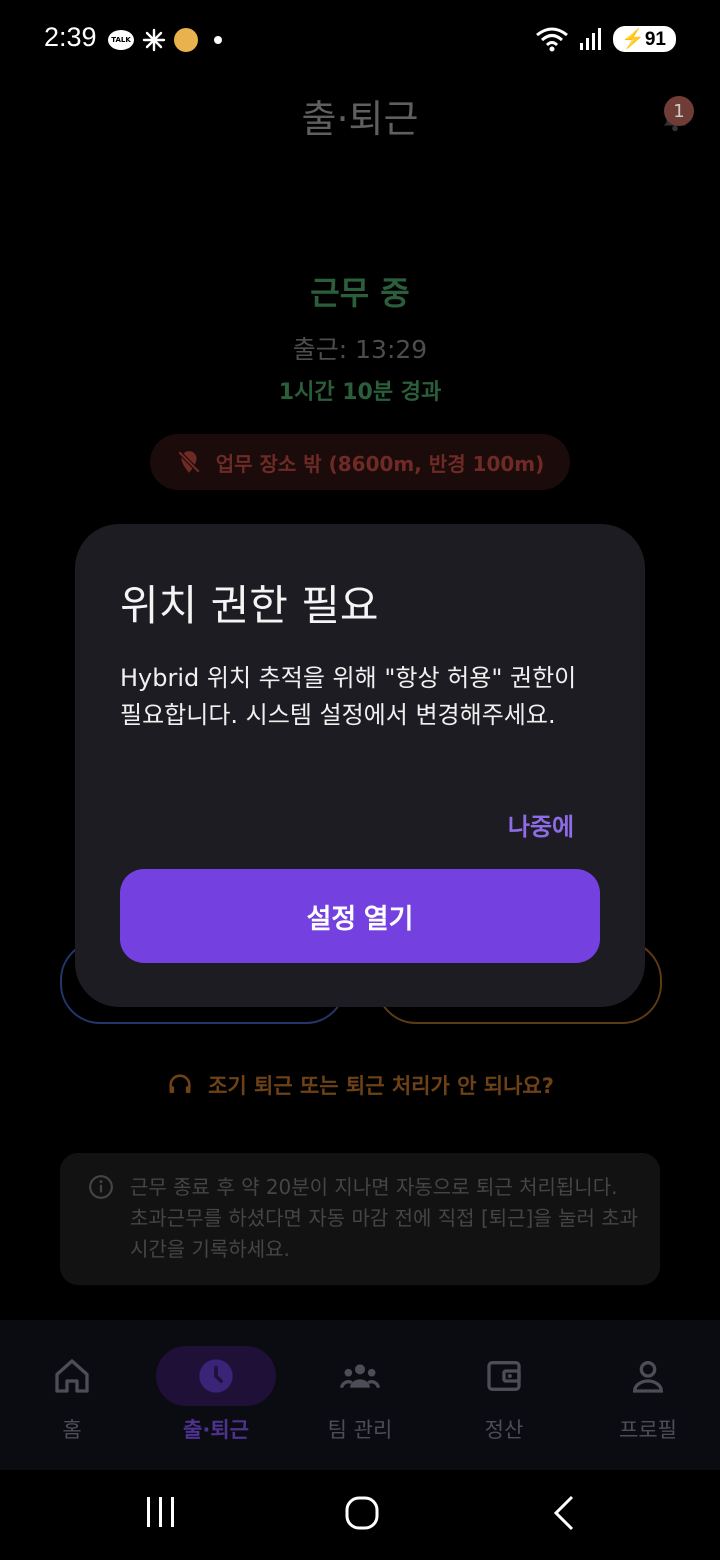  Describe the element at coordinates (121, 40) in the screenshot. I see `kakaotalk-icon: TALK` at that location.